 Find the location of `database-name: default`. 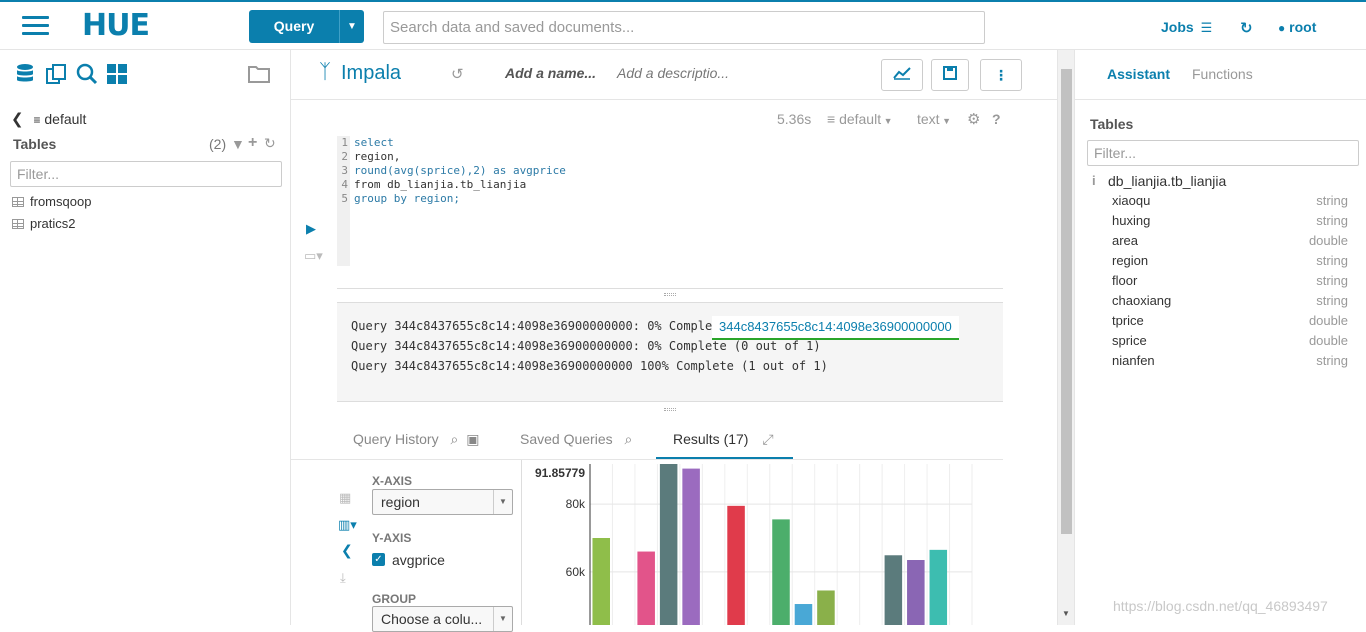

database-name: default is located at coordinates (65, 119).